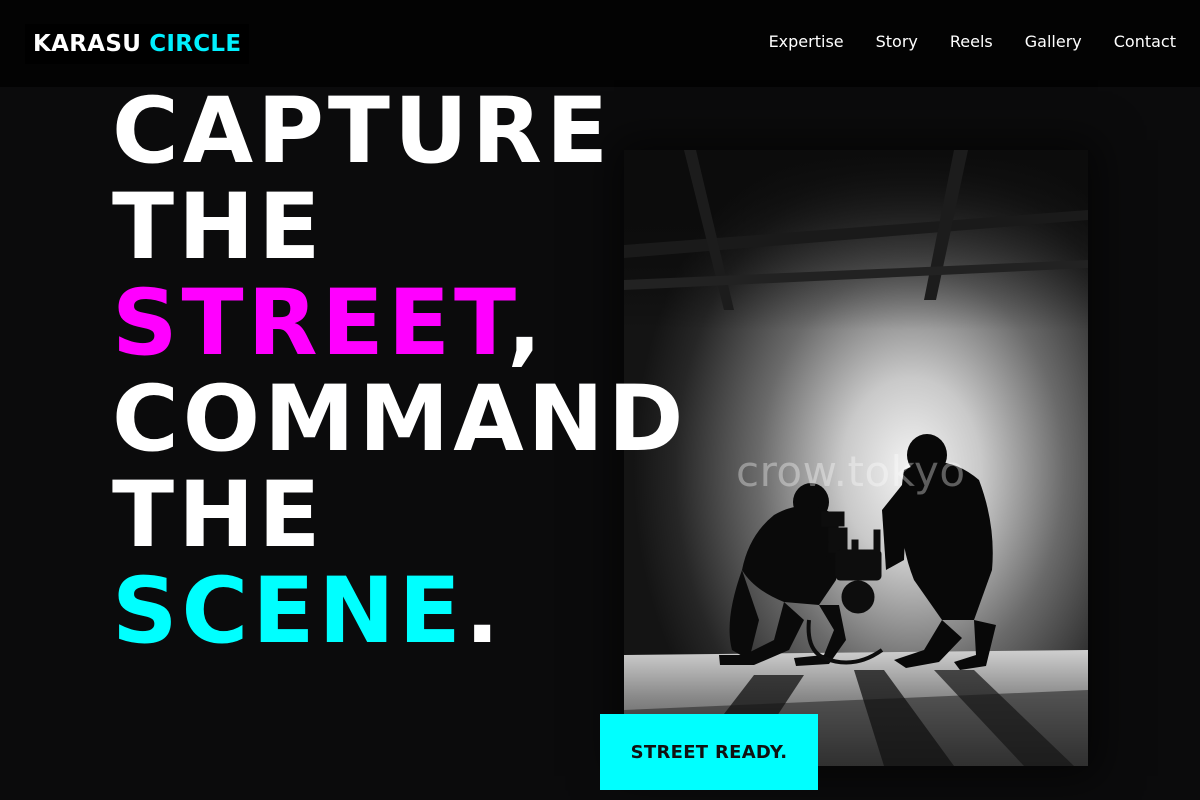 The image size is (1200, 800). I want to click on nav-link-expertise: Expertise, so click(806, 41).